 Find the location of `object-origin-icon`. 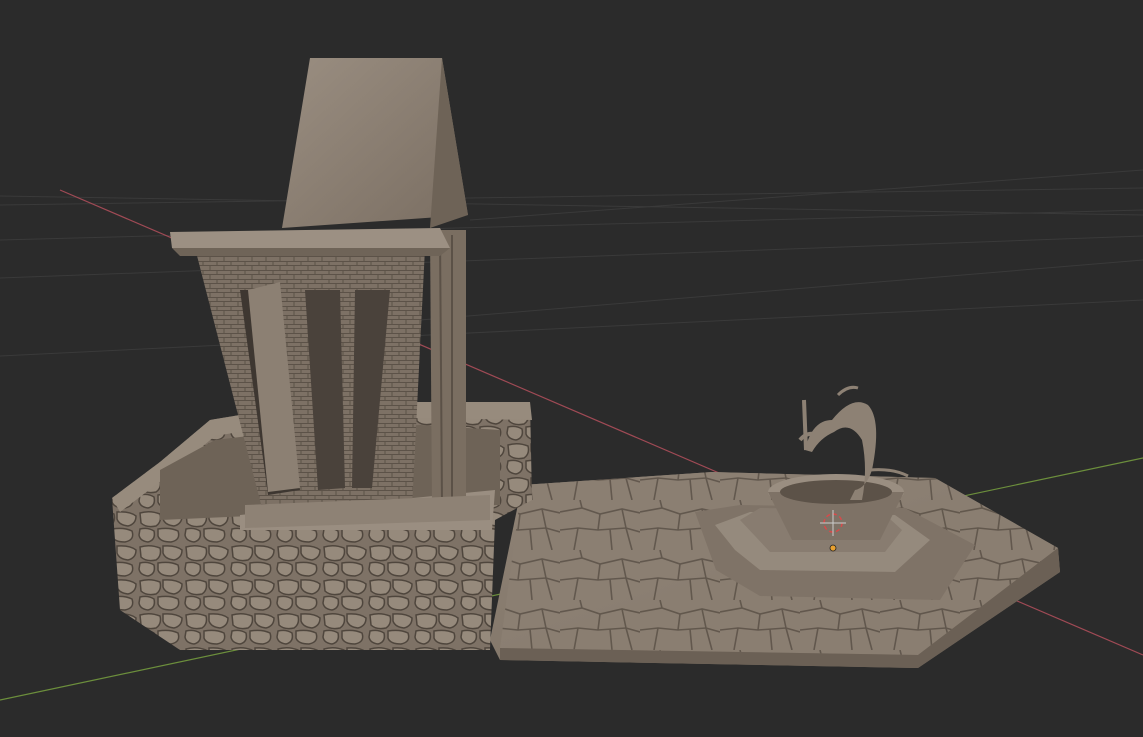

object-origin-icon is located at coordinates (833, 548).